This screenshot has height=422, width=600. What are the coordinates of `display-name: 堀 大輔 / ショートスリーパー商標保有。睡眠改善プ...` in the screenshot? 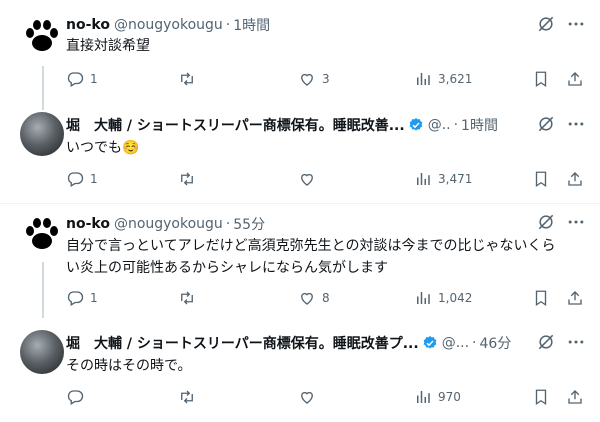 It's located at (242, 343).